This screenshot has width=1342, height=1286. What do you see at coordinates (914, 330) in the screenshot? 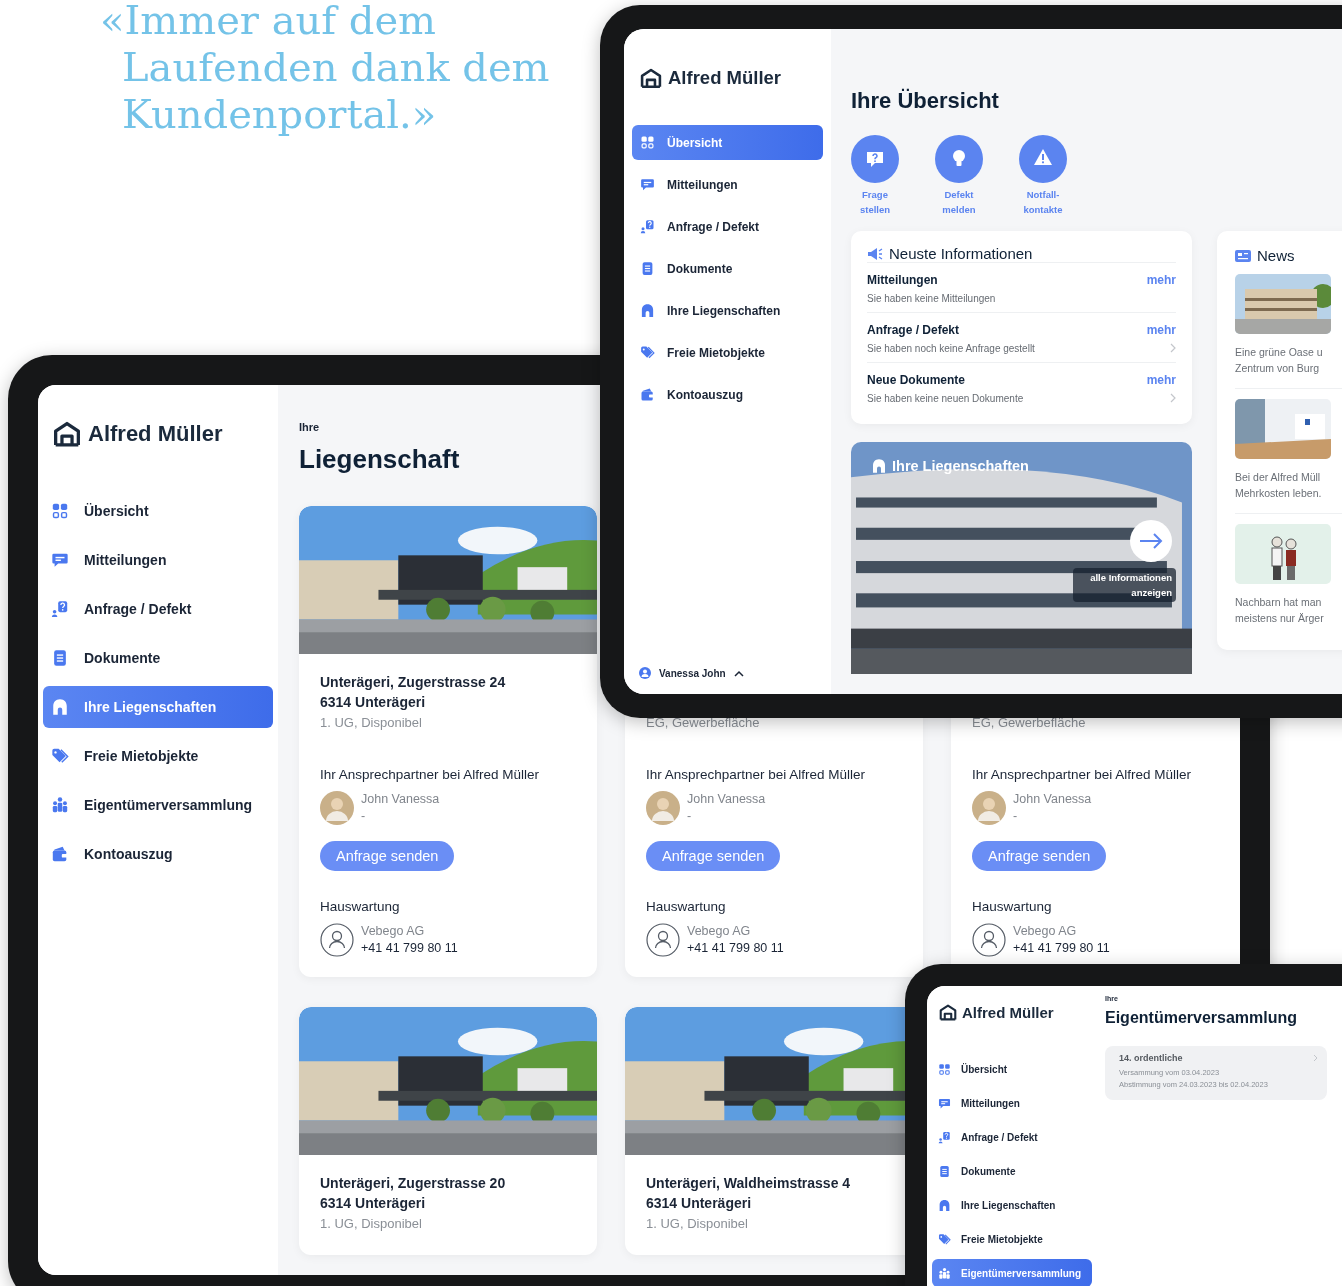
I see `info-title: Anfrage / Defekt` at bounding box center [914, 330].